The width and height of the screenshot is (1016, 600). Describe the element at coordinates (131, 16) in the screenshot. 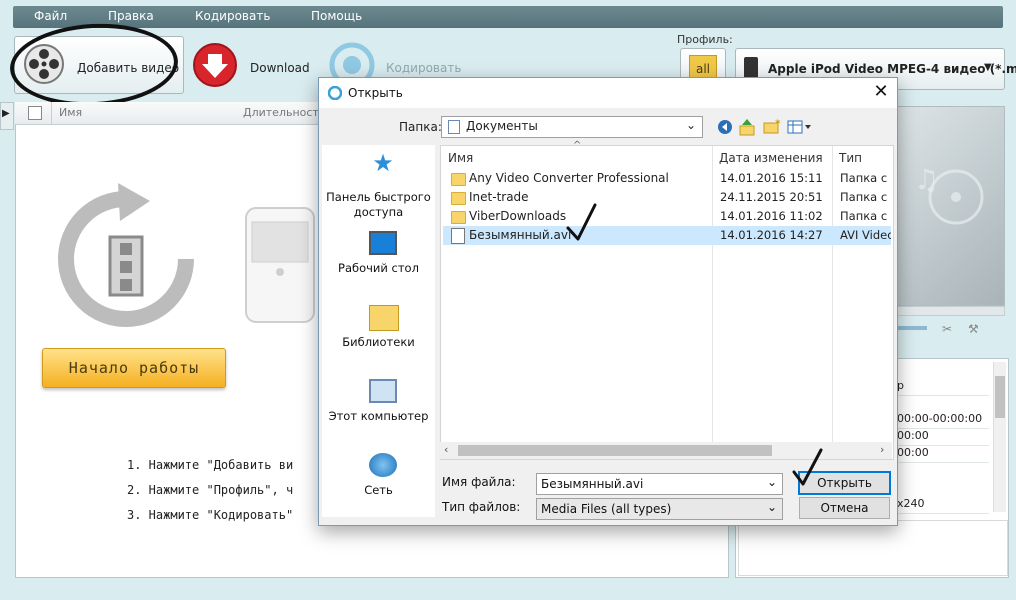

I see `menu-edit: Правка` at that location.